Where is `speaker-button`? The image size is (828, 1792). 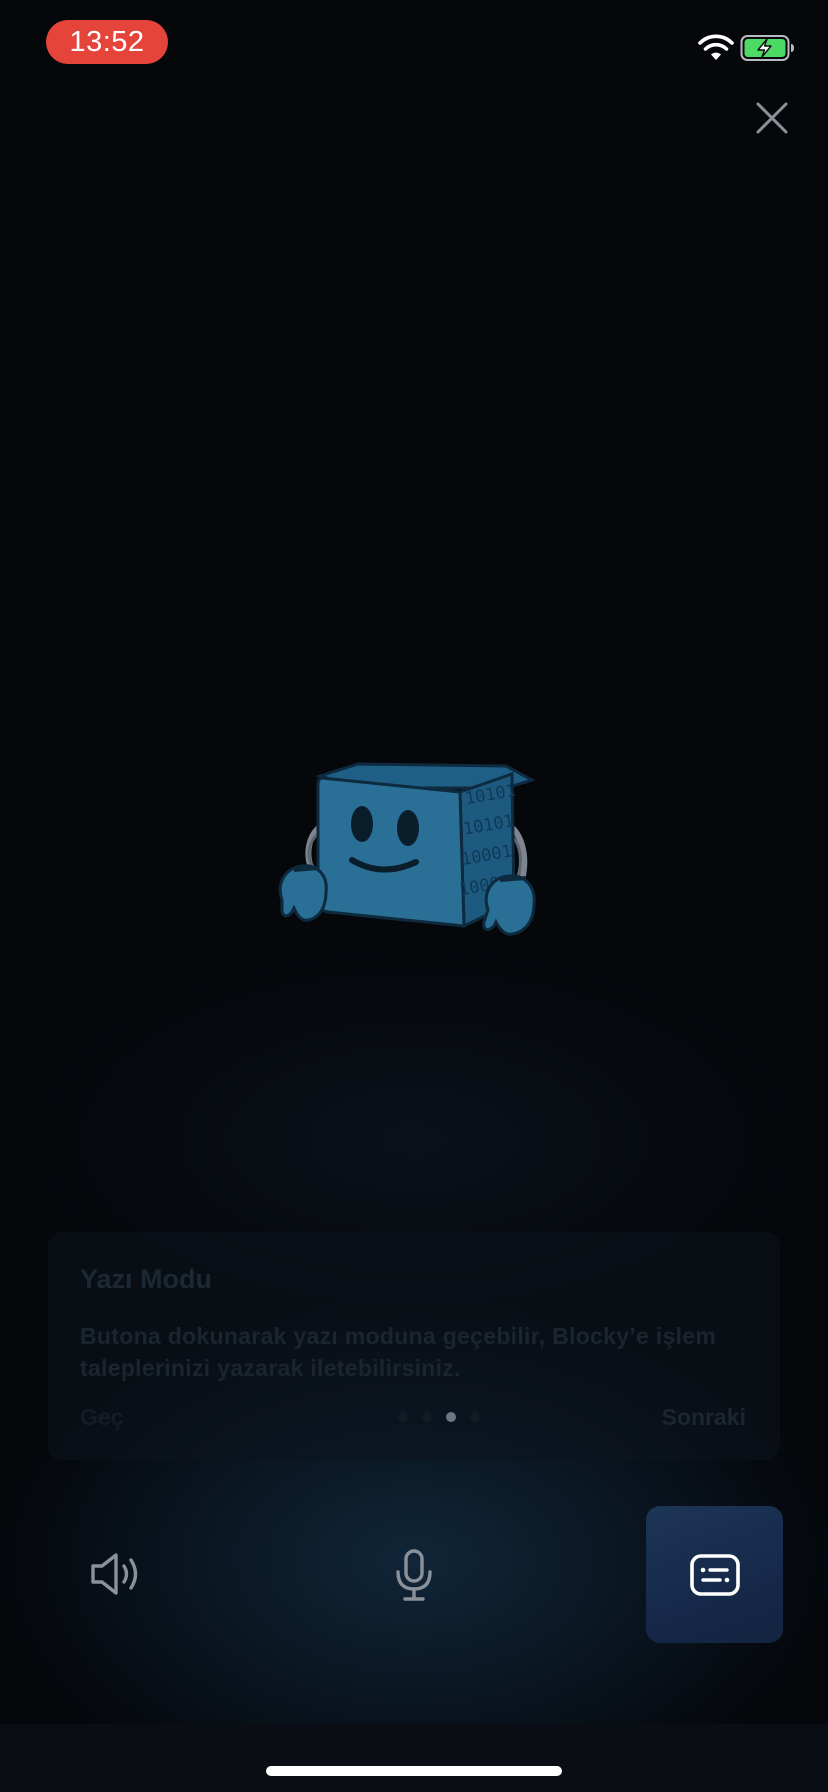 speaker-button is located at coordinates (116, 1574).